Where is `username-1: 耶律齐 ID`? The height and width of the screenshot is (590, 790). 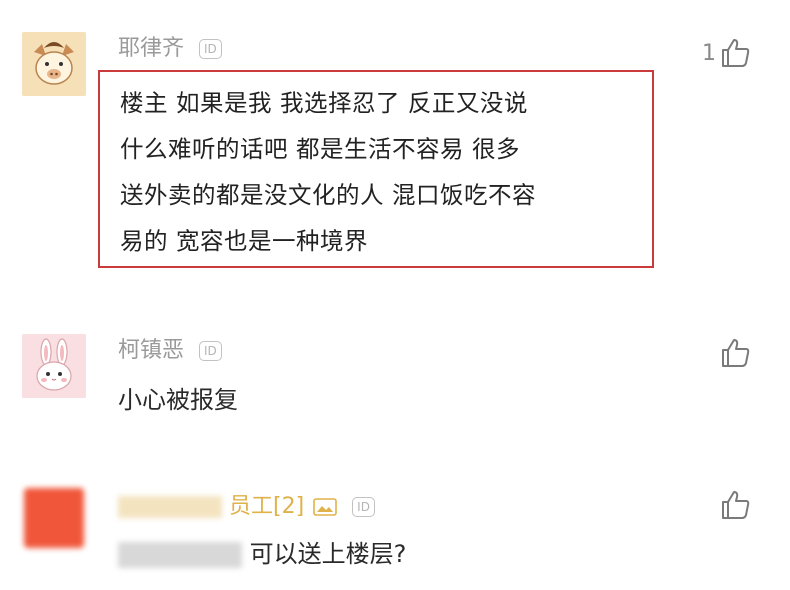
username-1: 耶律齐 ID is located at coordinates (170, 49).